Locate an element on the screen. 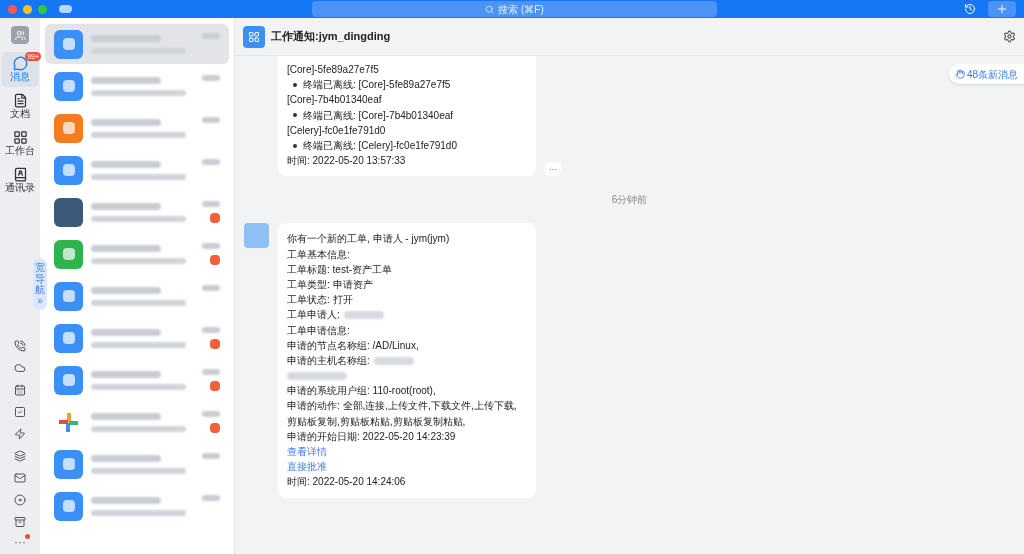 This screenshot has height=554, width=1024. message-line: 申请的开始日期: 2022-05-20 14:23:39 is located at coordinates (372, 436).